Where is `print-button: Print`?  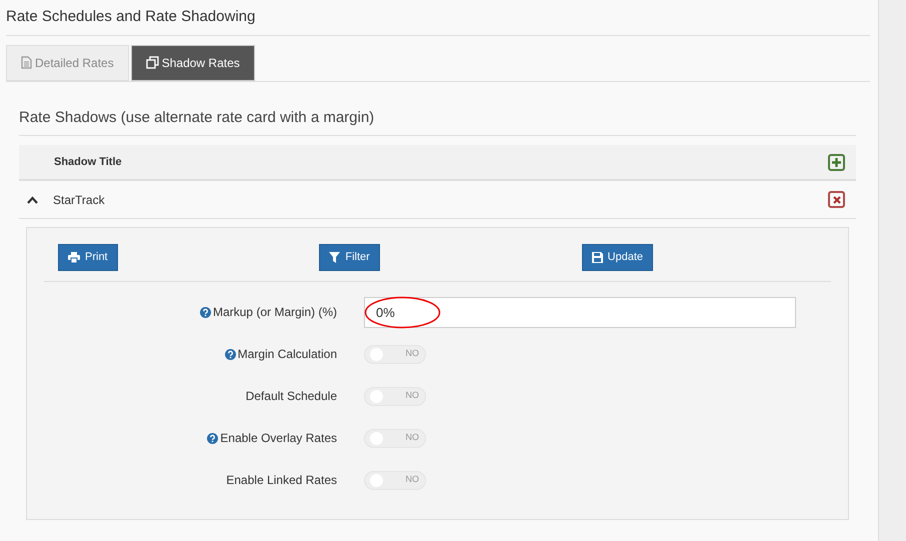
print-button: Print is located at coordinates (88, 257).